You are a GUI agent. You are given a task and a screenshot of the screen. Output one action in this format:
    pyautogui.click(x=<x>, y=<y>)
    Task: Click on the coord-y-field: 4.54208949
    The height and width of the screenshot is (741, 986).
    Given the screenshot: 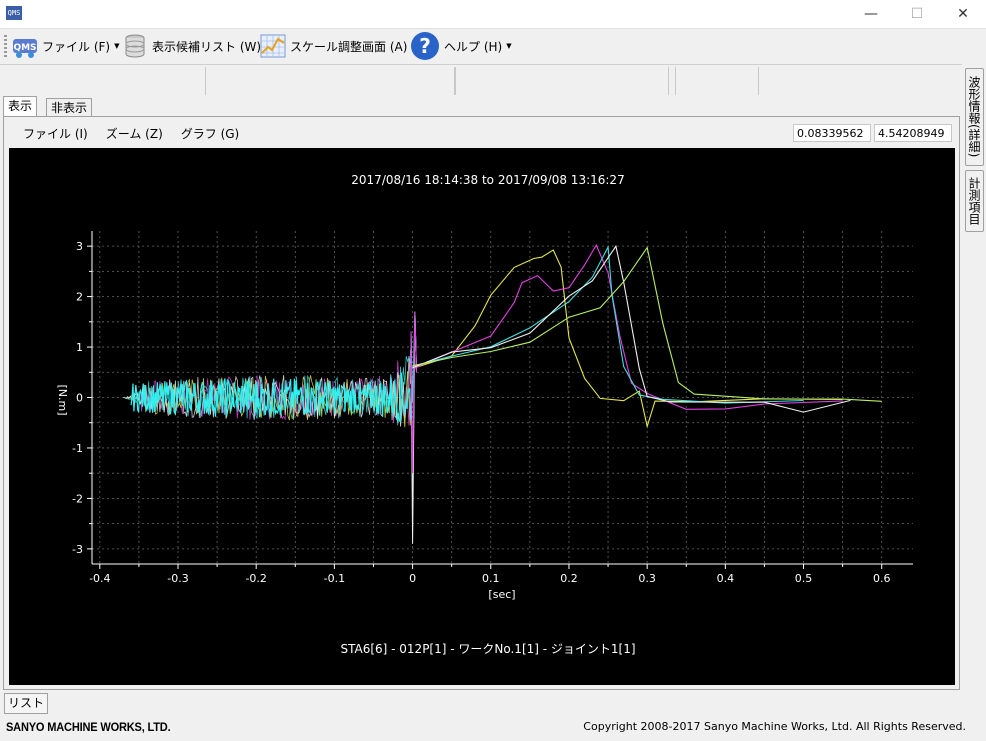 What is the action you would take?
    pyautogui.click(x=913, y=133)
    